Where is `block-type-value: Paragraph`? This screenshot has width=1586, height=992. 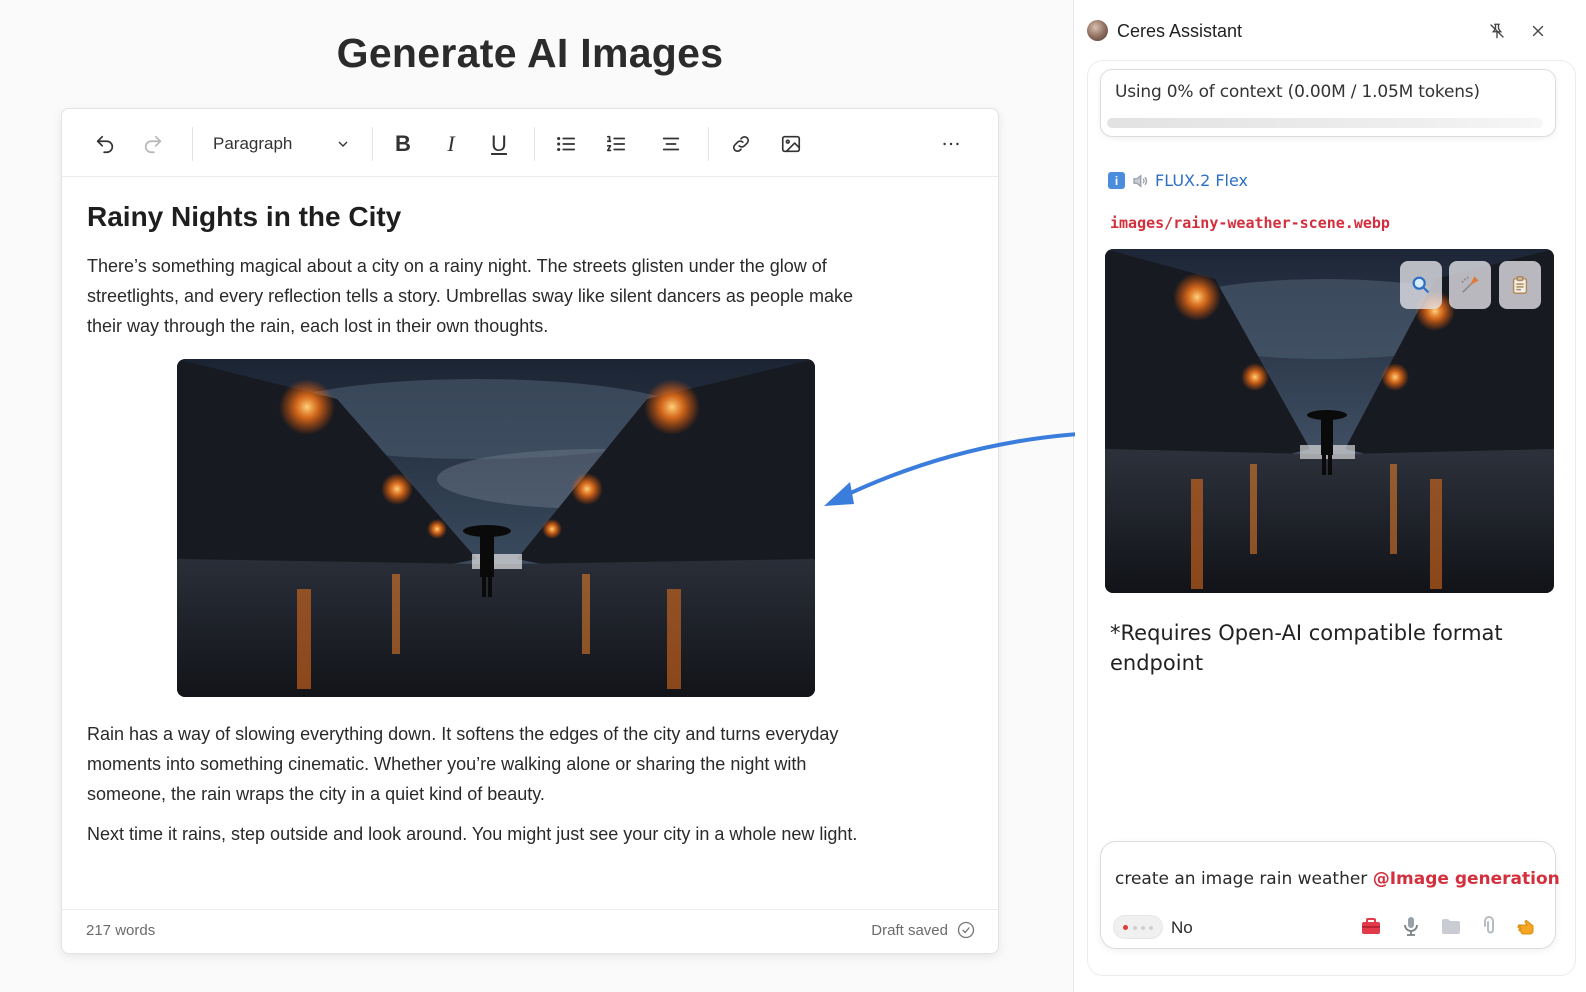 block-type-value: Paragraph is located at coordinates (253, 143).